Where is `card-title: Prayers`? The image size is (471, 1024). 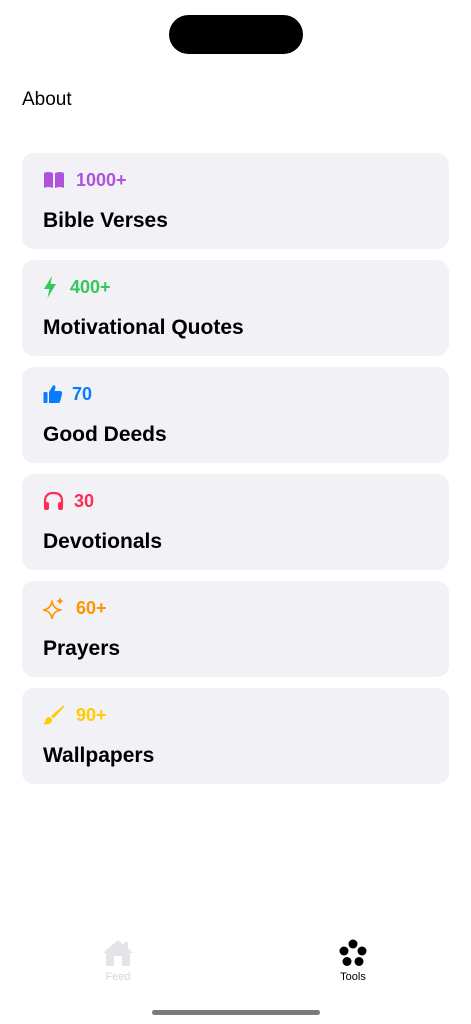
card-title: Prayers is located at coordinates (82, 648).